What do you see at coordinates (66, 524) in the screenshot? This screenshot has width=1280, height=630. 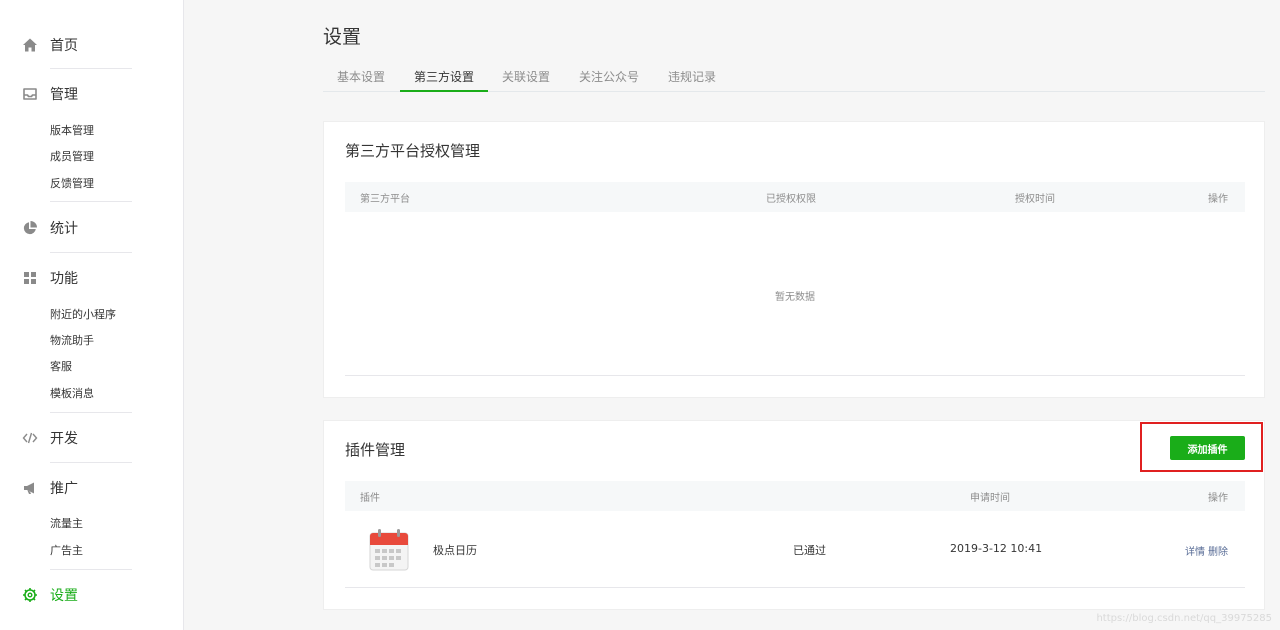 I see `sidebar-item-traffic-owner: 流量主` at bounding box center [66, 524].